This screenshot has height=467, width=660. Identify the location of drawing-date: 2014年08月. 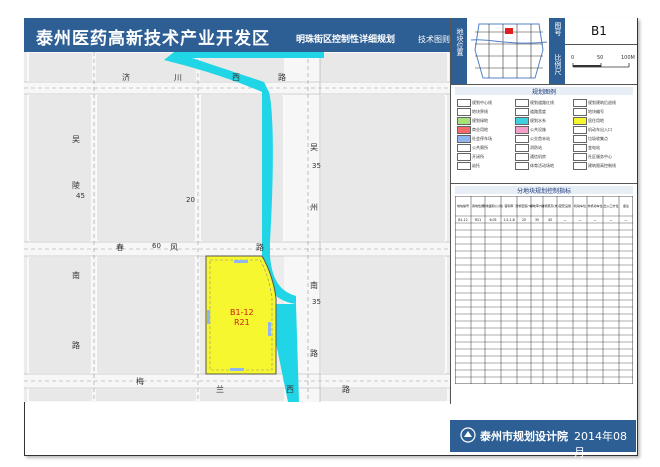
(600, 444).